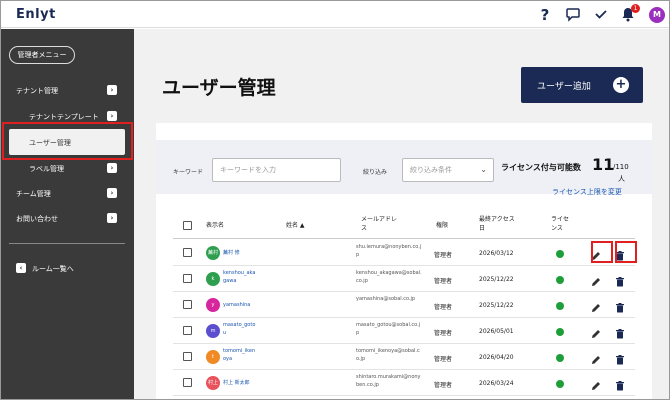 The height and width of the screenshot is (400, 670). Describe the element at coordinates (364, 228) in the screenshot. I see `col-email-line2: ス` at that location.